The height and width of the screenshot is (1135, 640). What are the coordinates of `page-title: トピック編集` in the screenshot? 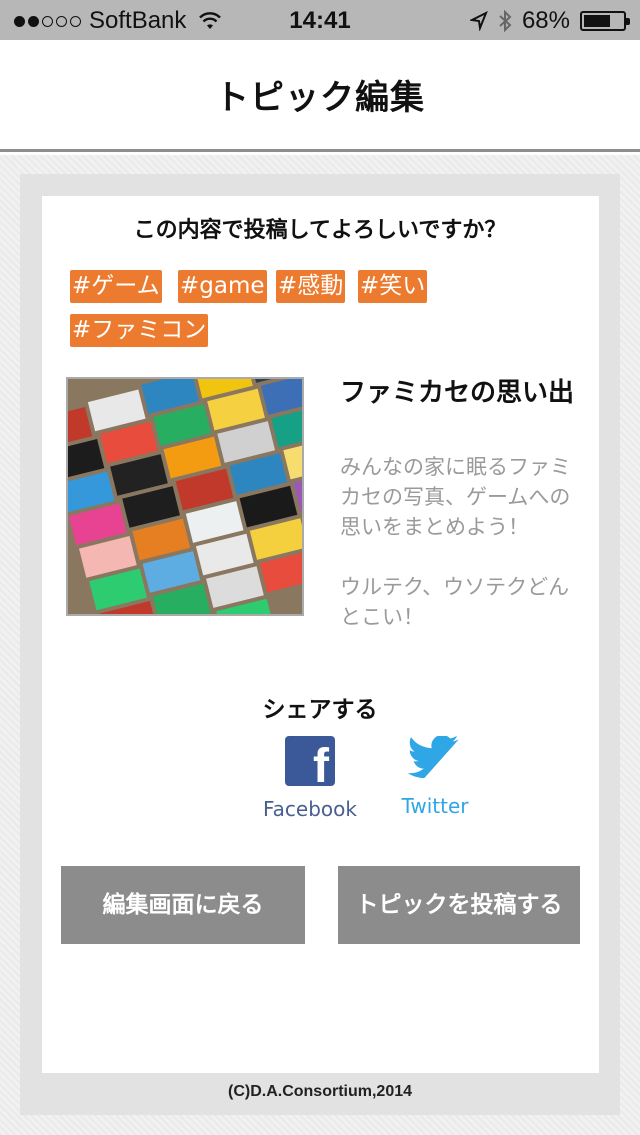 It's located at (320, 98).